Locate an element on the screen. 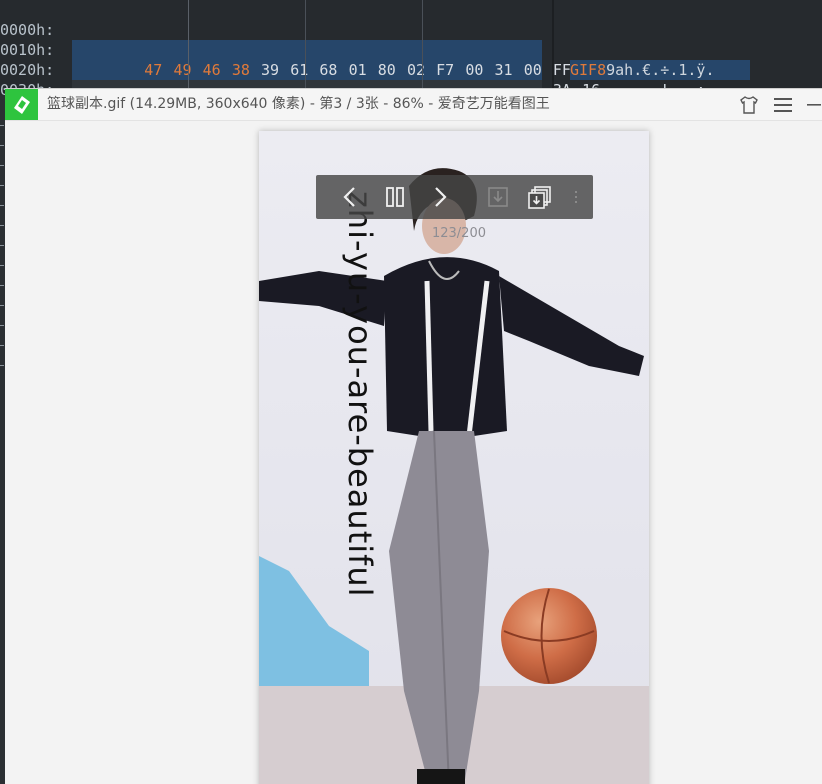 The image size is (822, 784). save-frame-icon is located at coordinates (498, 197).